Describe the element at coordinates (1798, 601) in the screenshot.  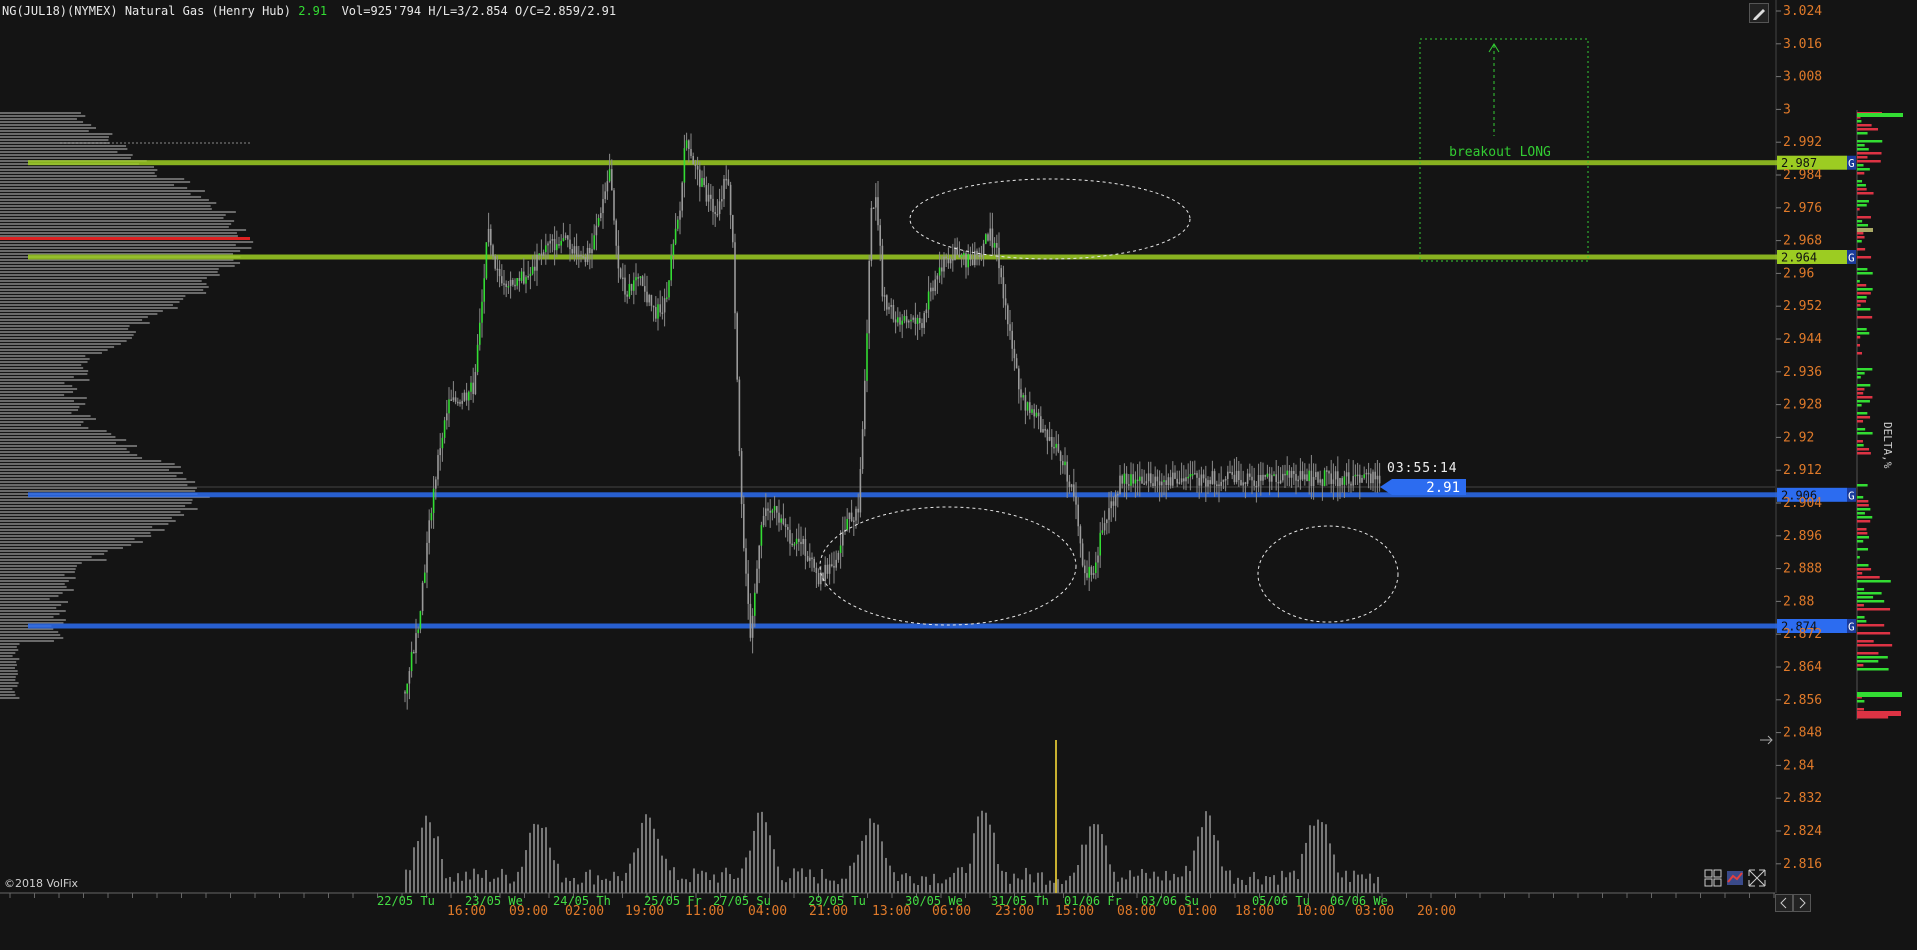
I see `y-tick-label-2_88: 2.88` at that location.